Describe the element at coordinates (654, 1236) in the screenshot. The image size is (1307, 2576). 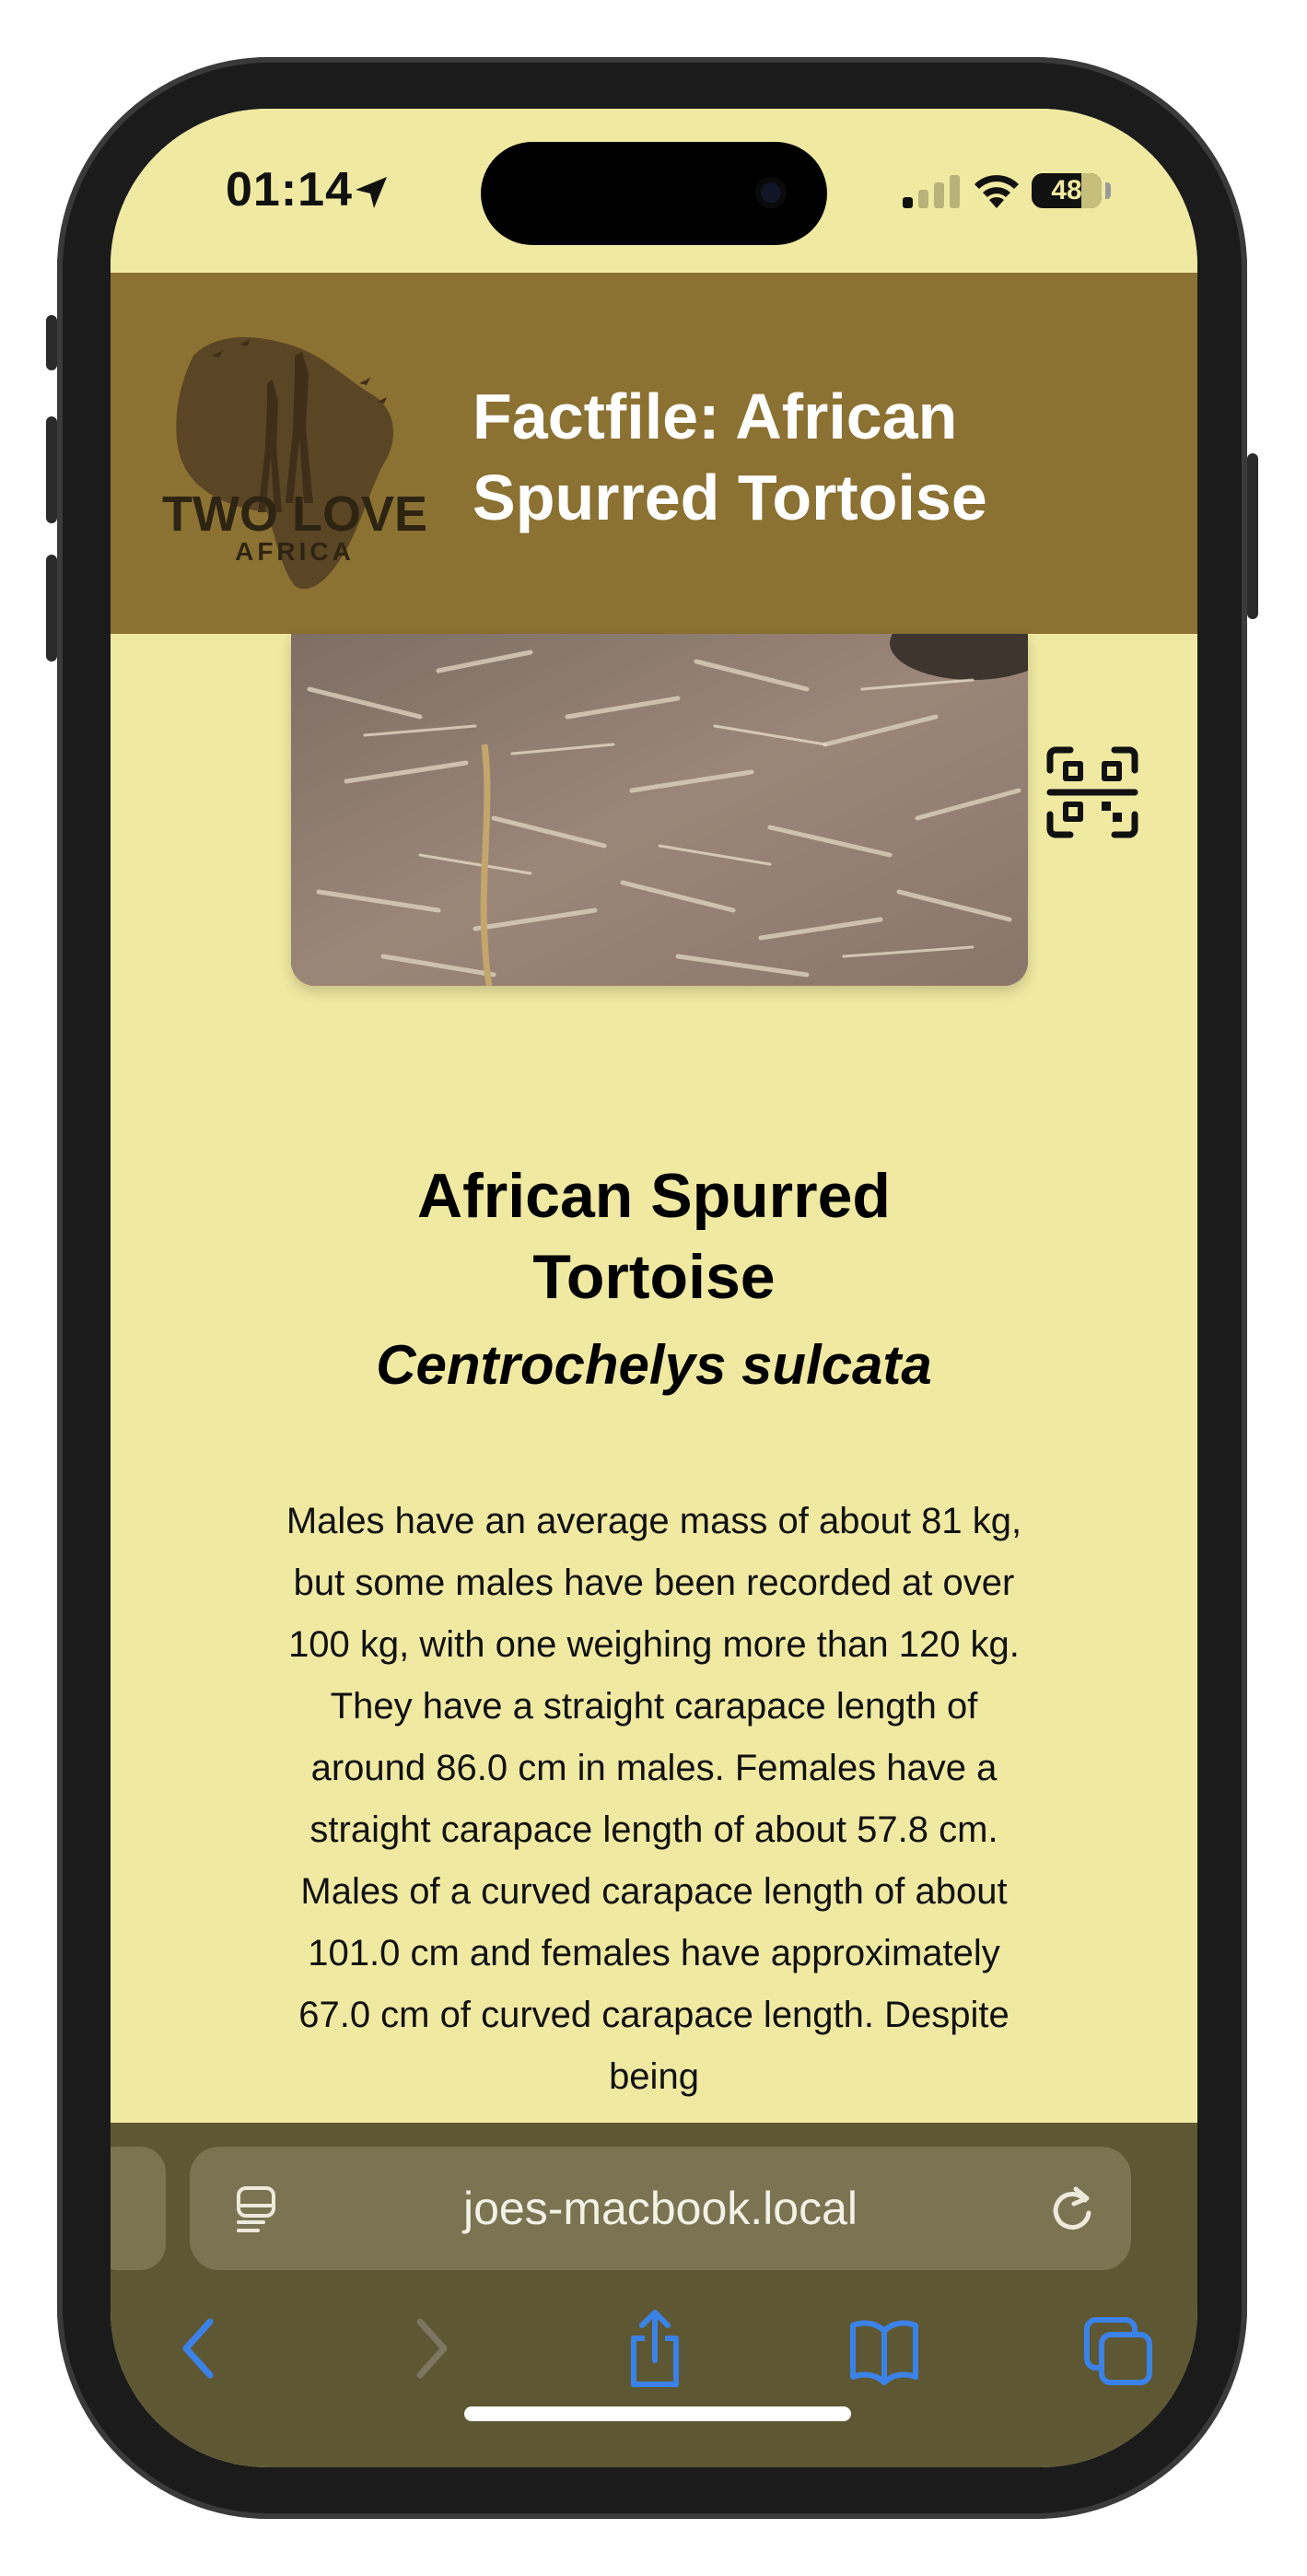
I see `common-name: African Spurred Tortoise` at that location.